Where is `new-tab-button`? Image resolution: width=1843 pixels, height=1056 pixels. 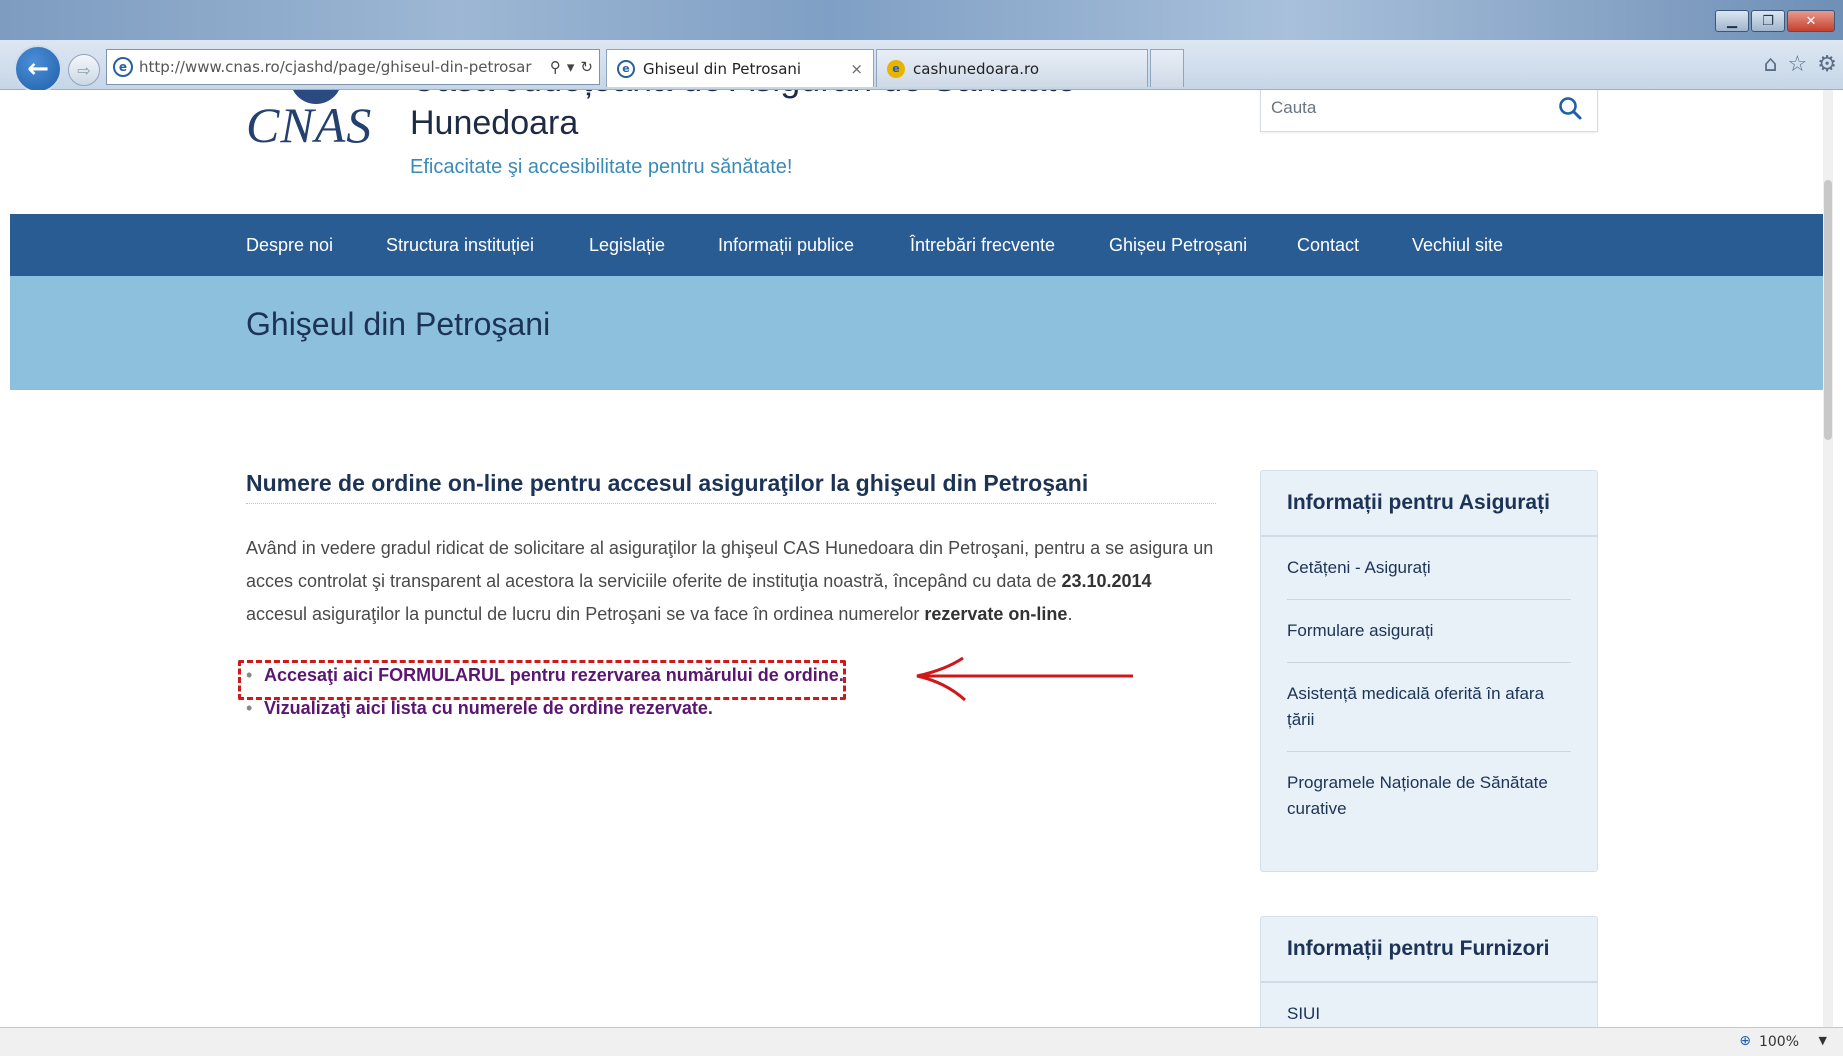 new-tab-button is located at coordinates (1167, 68).